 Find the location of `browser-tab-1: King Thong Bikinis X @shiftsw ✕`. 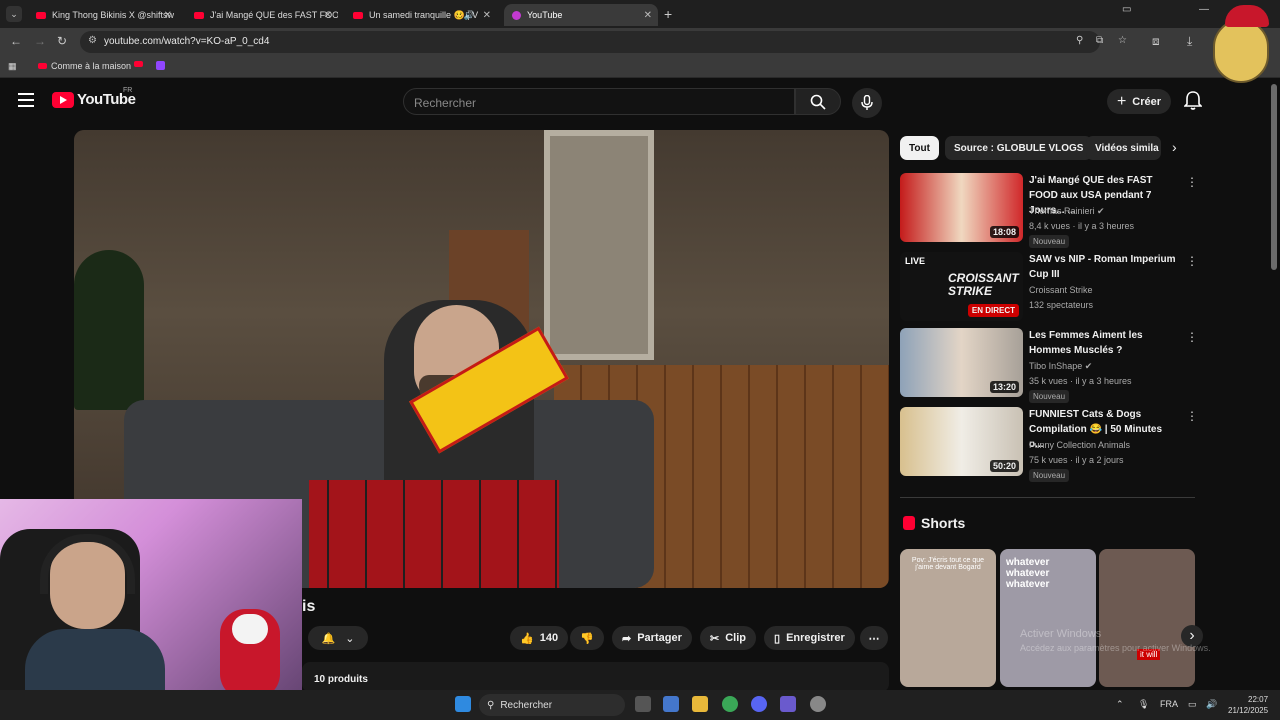

browser-tab-1: King Thong Bikinis X @shiftsw ✕ is located at coordinates (103, 15).